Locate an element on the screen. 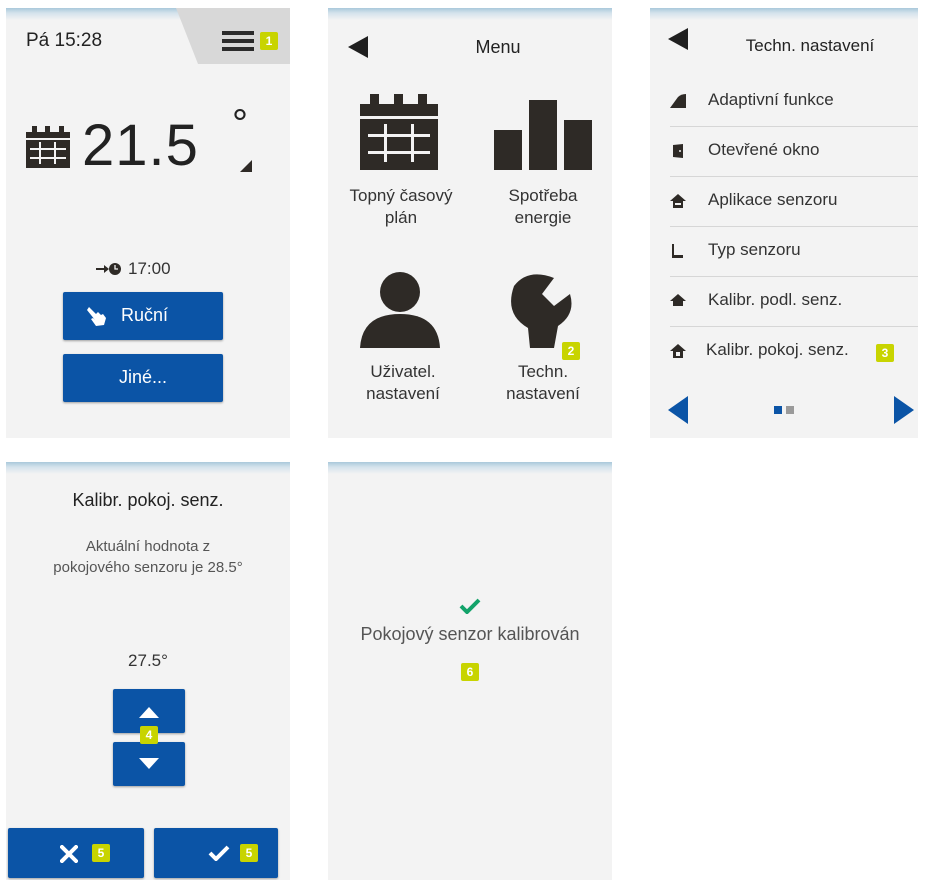 The height and width of the screenshot is (884, 925). house-room-icon is located at coordinates (678, 351).